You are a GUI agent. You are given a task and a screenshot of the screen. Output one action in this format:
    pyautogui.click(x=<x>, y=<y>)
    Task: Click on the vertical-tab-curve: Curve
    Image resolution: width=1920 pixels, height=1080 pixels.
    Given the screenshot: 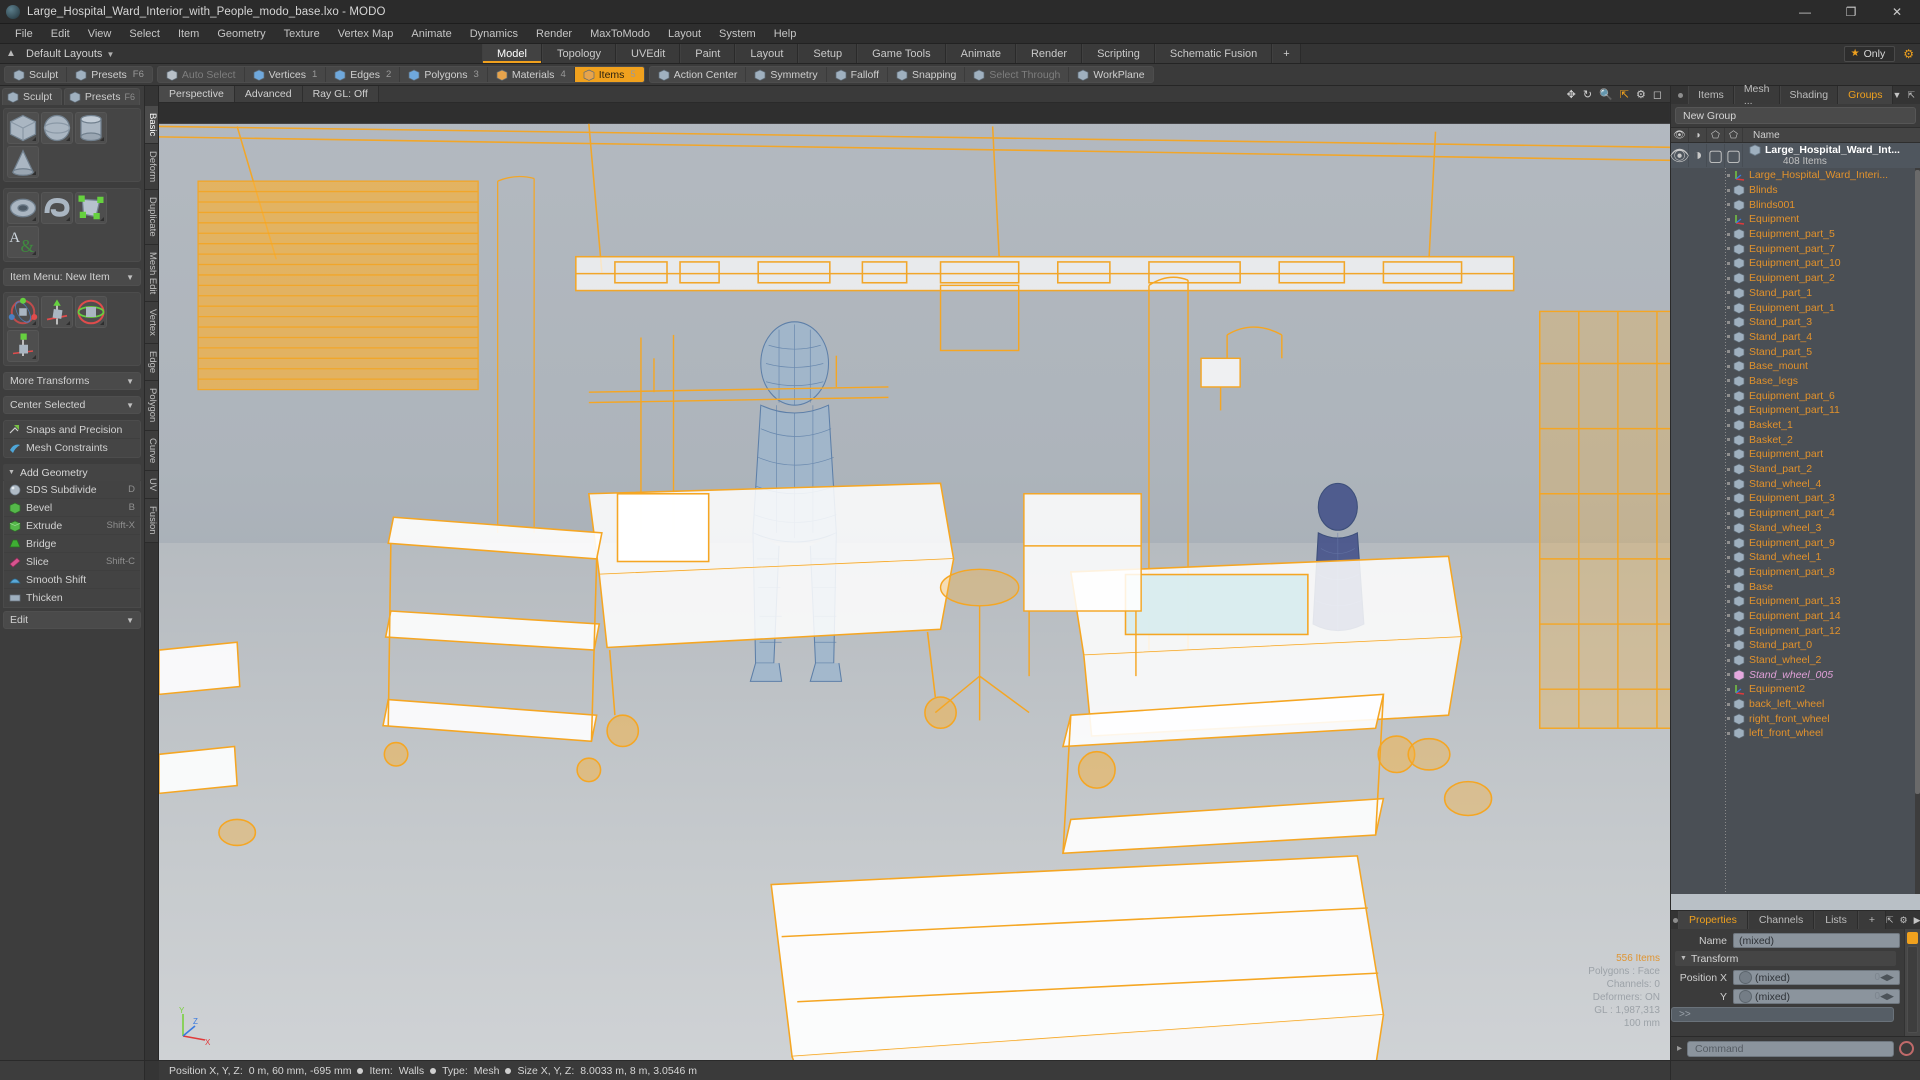 What is the action you would take?
    pyautogui.click(x=151, y=451)
    